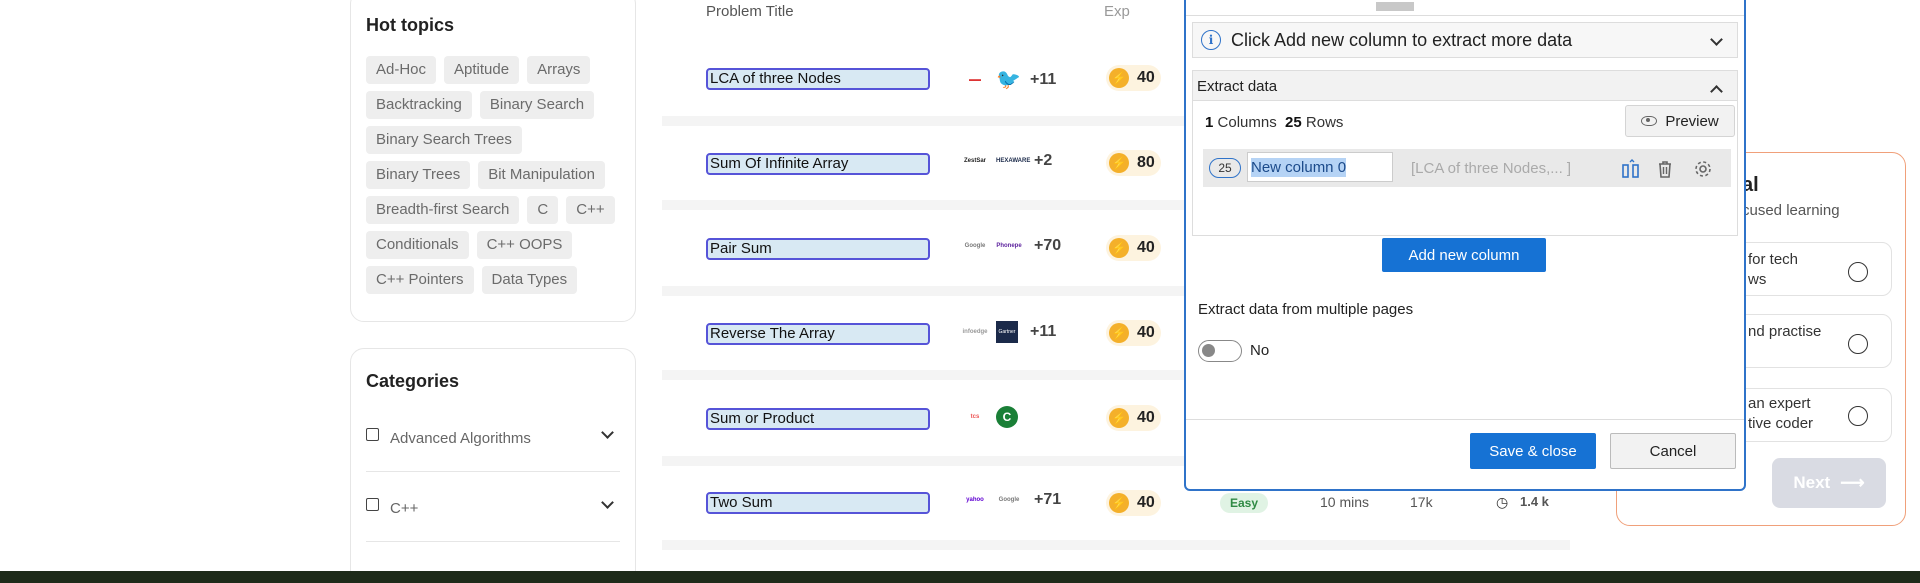  Describe the element at coordinates (1043, 160) in the screenshot. I see `more-companies-count: +2` at that location.